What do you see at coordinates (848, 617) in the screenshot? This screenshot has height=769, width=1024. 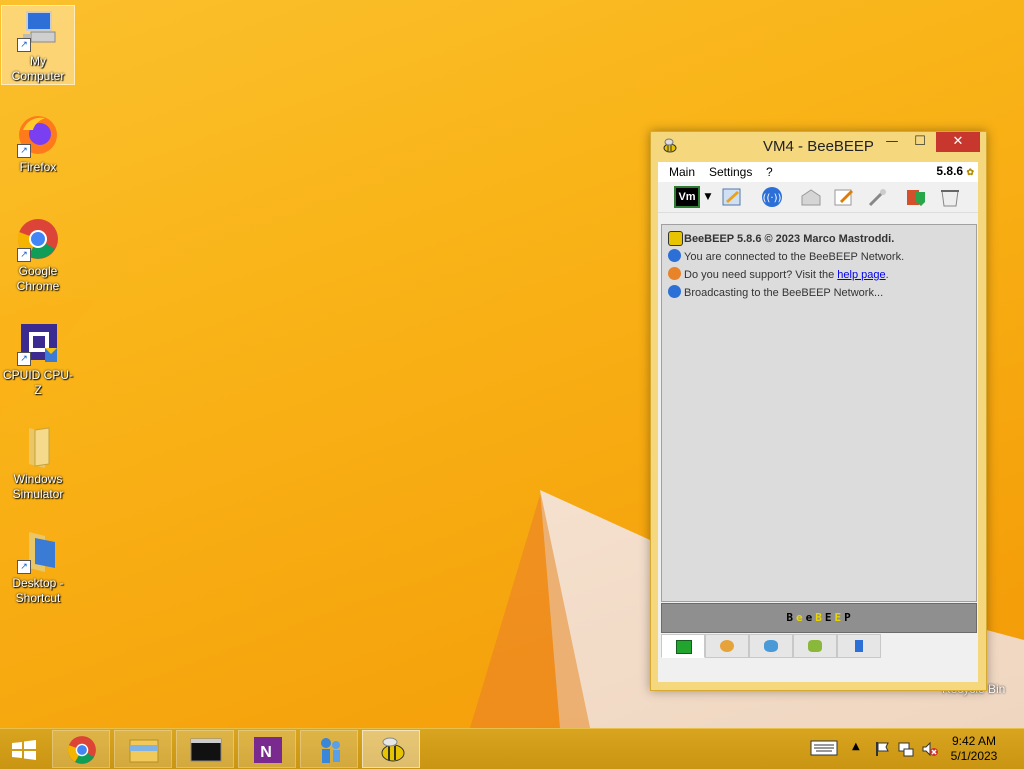 I see `banner-letter: P` at bounding box center [848, 617].